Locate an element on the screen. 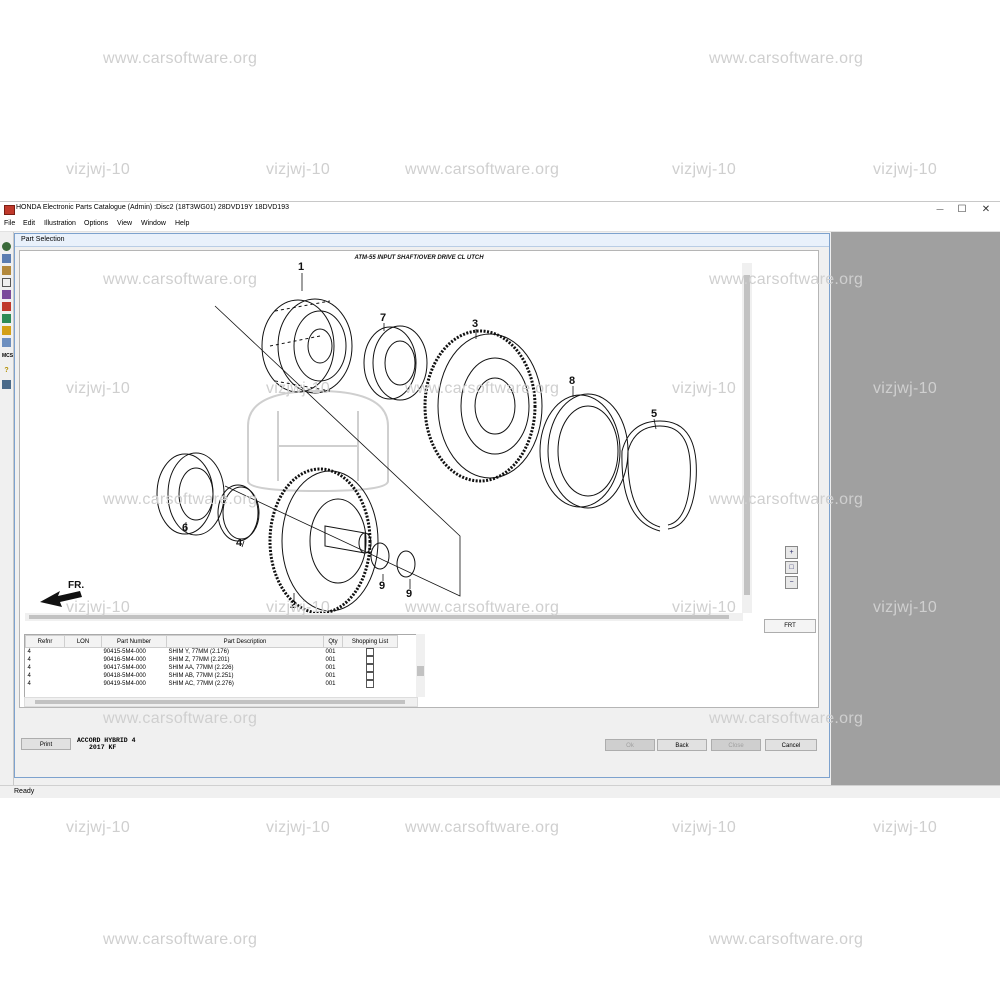 The image size is (1000, 1000). close-button: ✕ is located at coordinates (986, 209).